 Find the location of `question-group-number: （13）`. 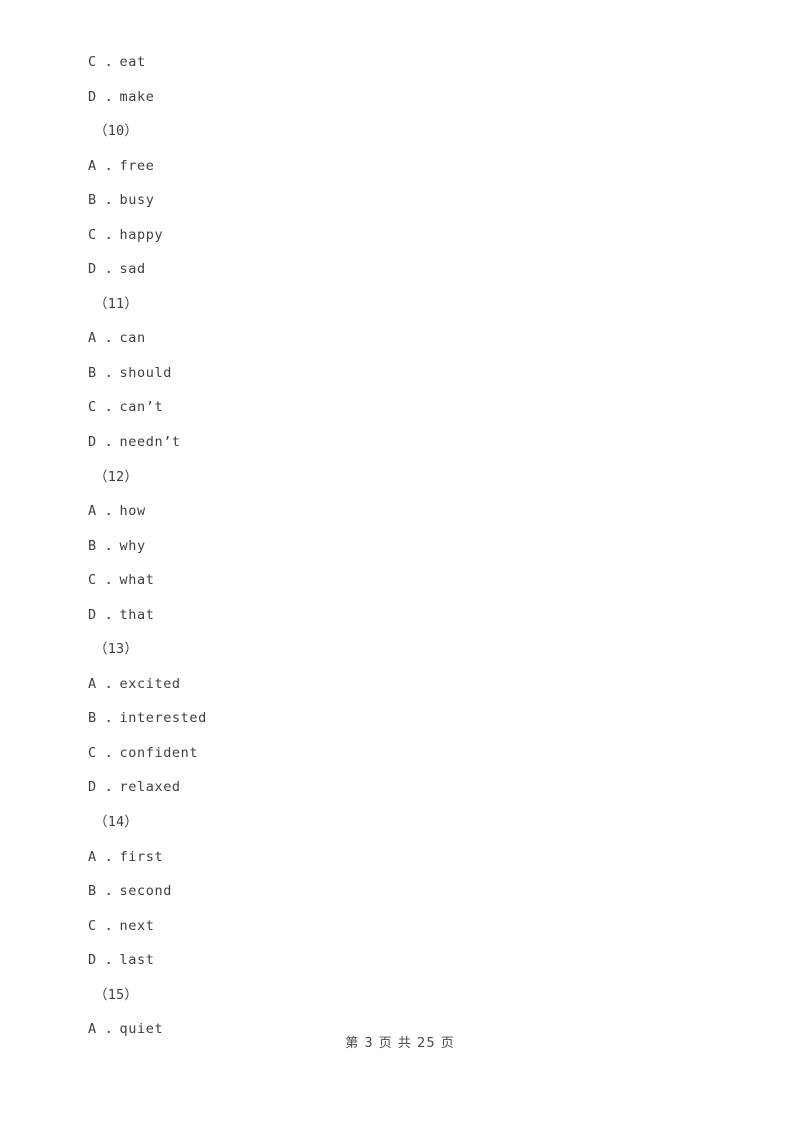

question-group-number: （13） is located at coordinates (116, 649).